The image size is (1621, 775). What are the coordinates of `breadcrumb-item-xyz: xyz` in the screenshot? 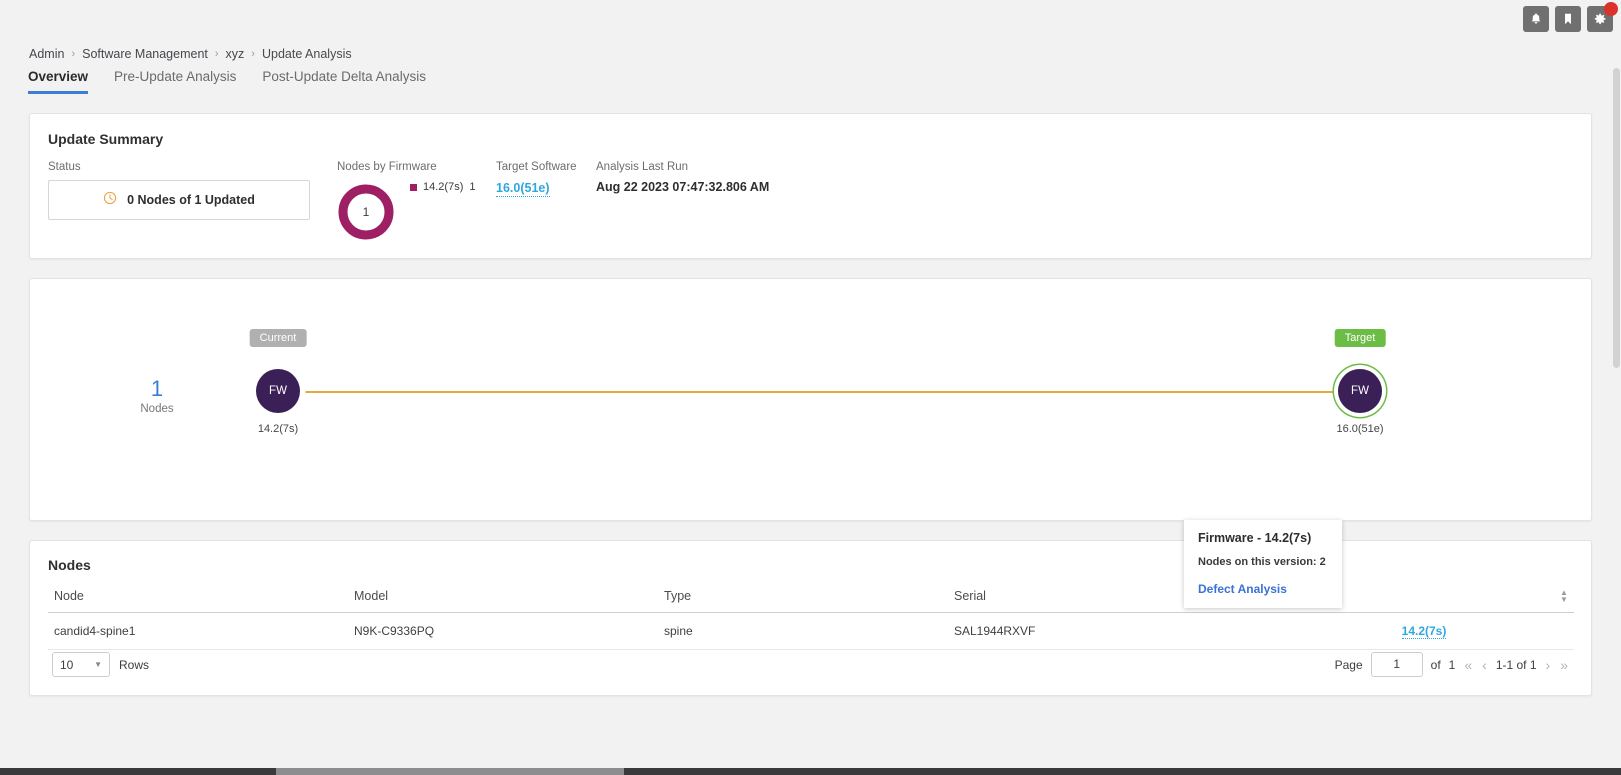 It's located at (235, 54).